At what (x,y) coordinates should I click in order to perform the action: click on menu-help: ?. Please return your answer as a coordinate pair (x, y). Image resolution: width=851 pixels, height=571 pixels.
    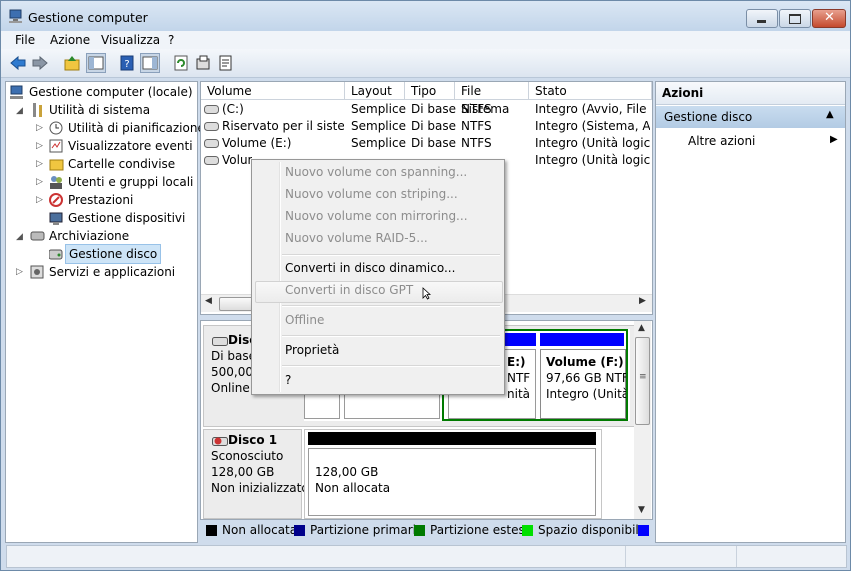
    Looking at the image, I should click on (171, 40).